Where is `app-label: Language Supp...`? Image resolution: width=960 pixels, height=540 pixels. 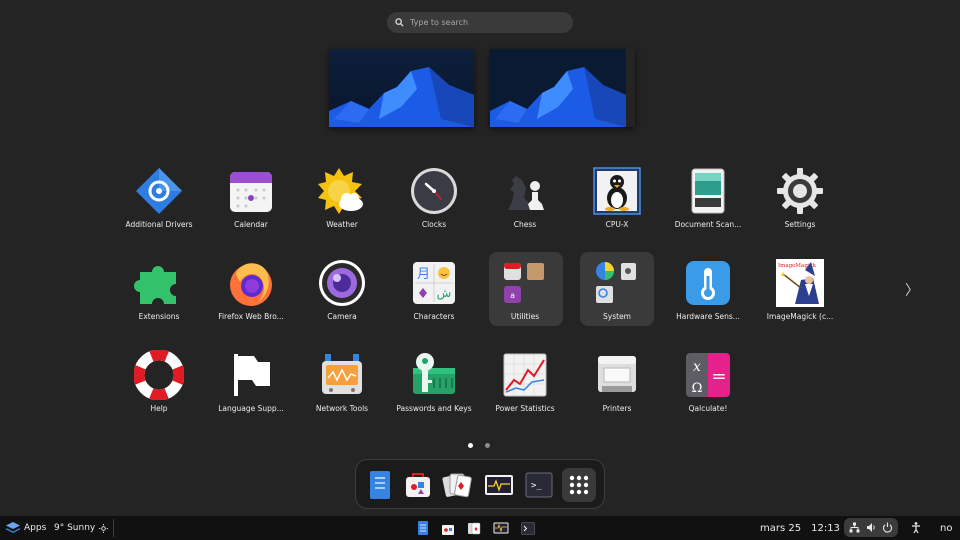 app-label: Language Supp... is located at coordinates (251, 408).